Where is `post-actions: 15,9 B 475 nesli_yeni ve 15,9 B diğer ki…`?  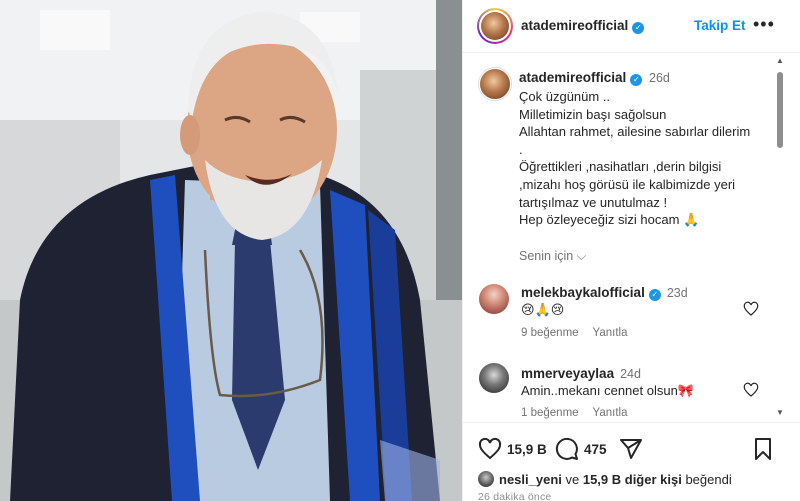 post-actions: 15,9 B 475 nesli_yeni ve 15,9 B diğer ki… is located at coordinates (631, 461).